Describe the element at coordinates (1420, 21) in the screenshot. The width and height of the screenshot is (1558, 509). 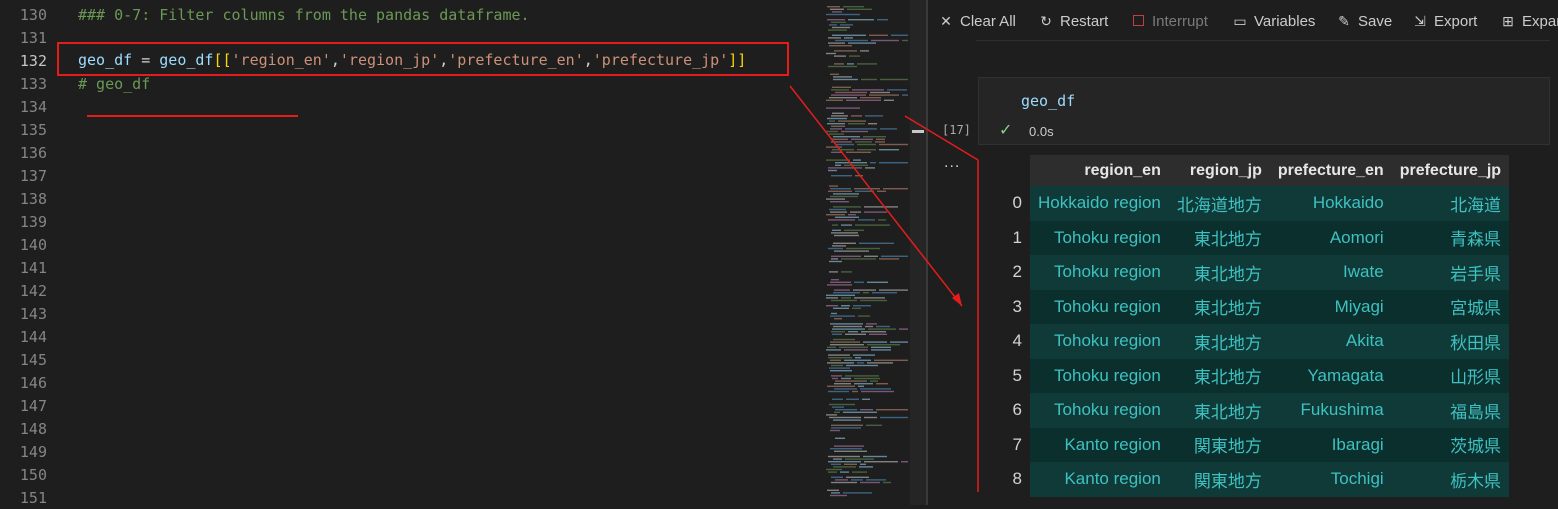
I see `export-icon: ⇲` at that location.